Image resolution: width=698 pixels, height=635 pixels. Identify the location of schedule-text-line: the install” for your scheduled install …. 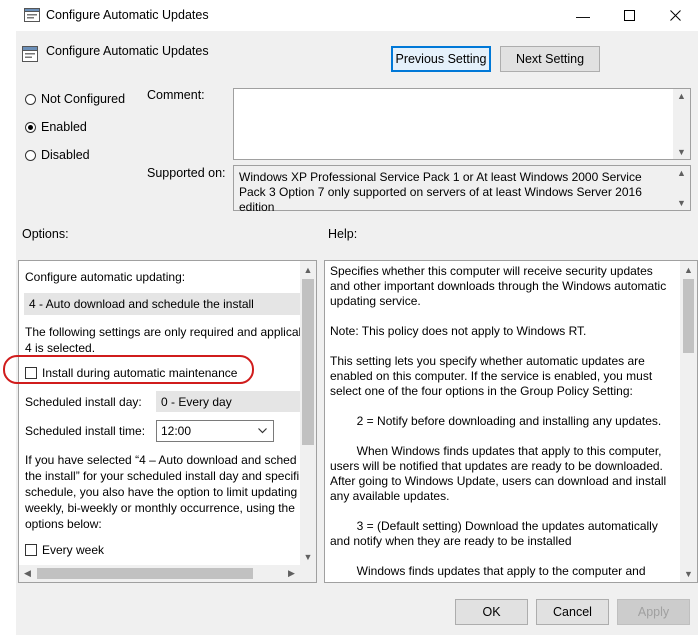
(162, 476).